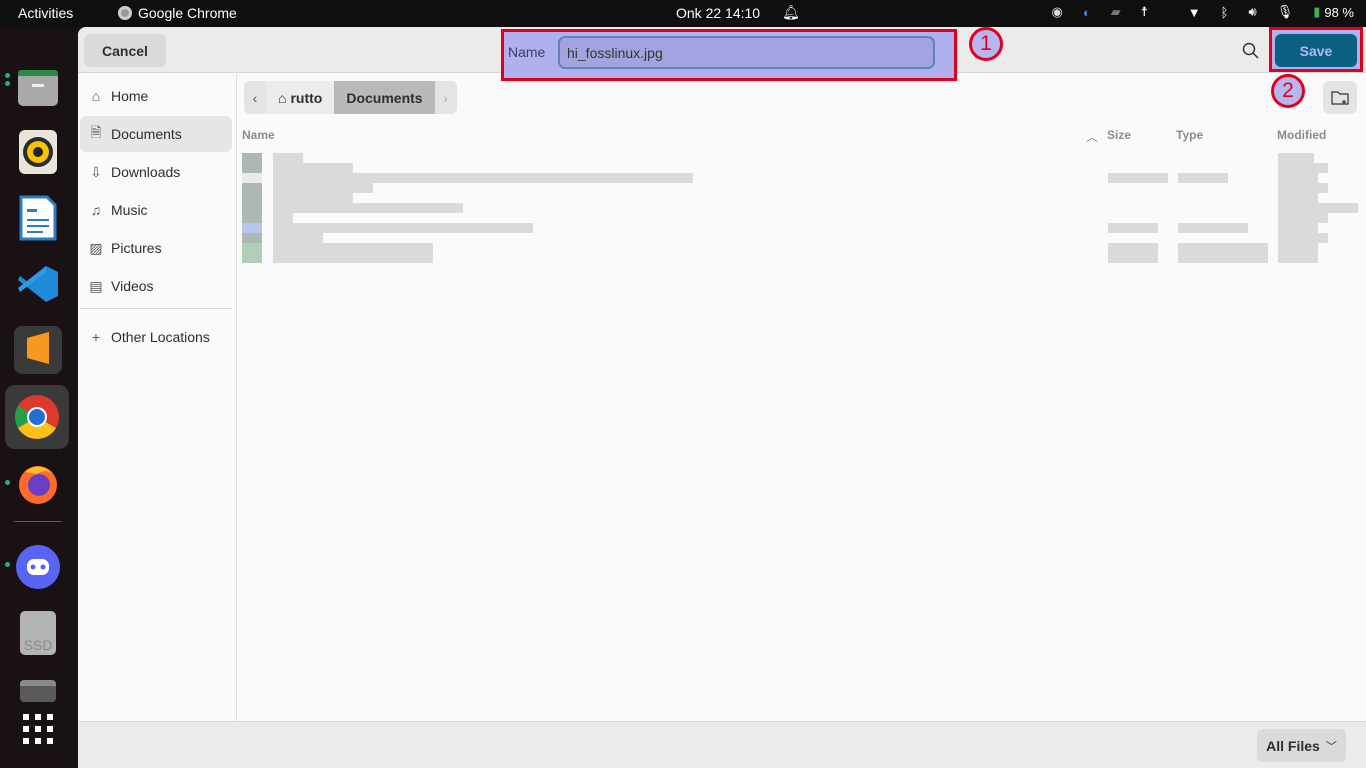  What do you see at coordinates (38, 152) in the screenshot?
I see `rhythmbox-icon` at bounding box center [38, 152].